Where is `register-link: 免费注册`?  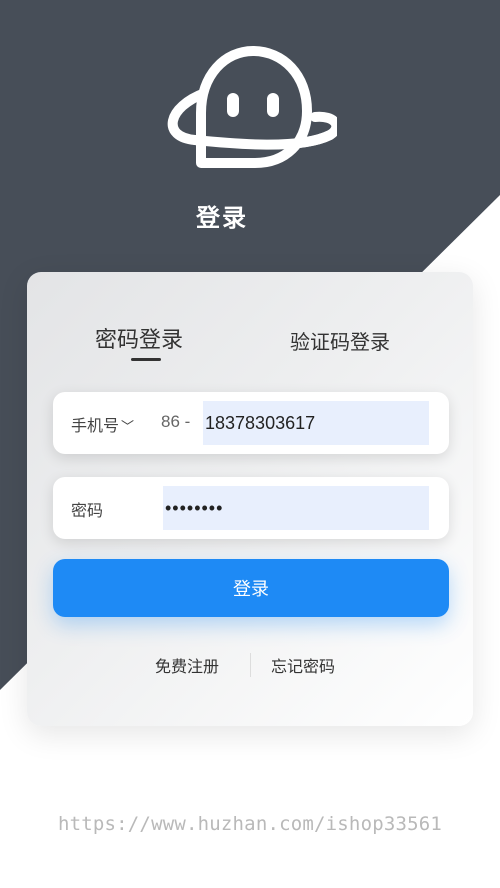 register-link: 免费注册 is located at coordinates (187, 665).